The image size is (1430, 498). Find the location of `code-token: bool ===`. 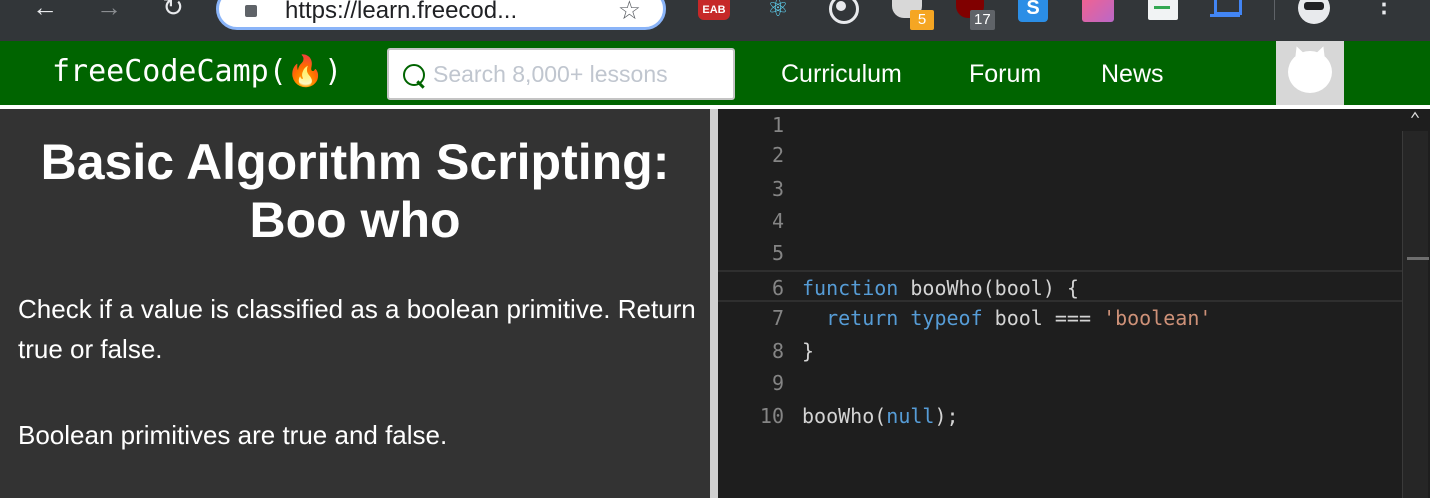

code-token: bool === is located at coordinates (1043, 318).